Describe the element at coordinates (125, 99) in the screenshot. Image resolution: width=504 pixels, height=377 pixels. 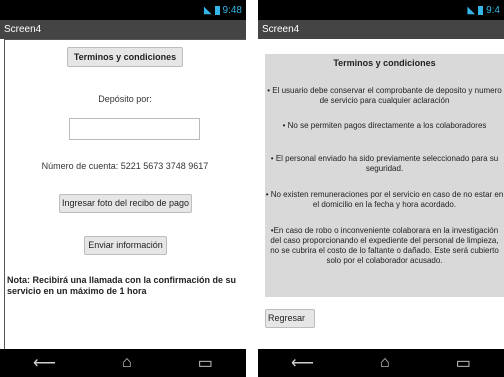
I see `deposit-label: Depósito por:` at that location.